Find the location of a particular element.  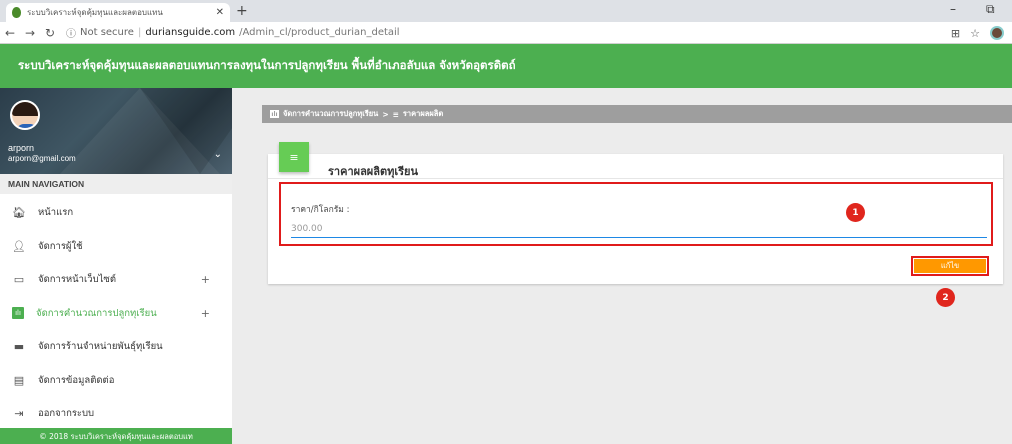

store-icon: ▬ is located at coordinates (19, 347).